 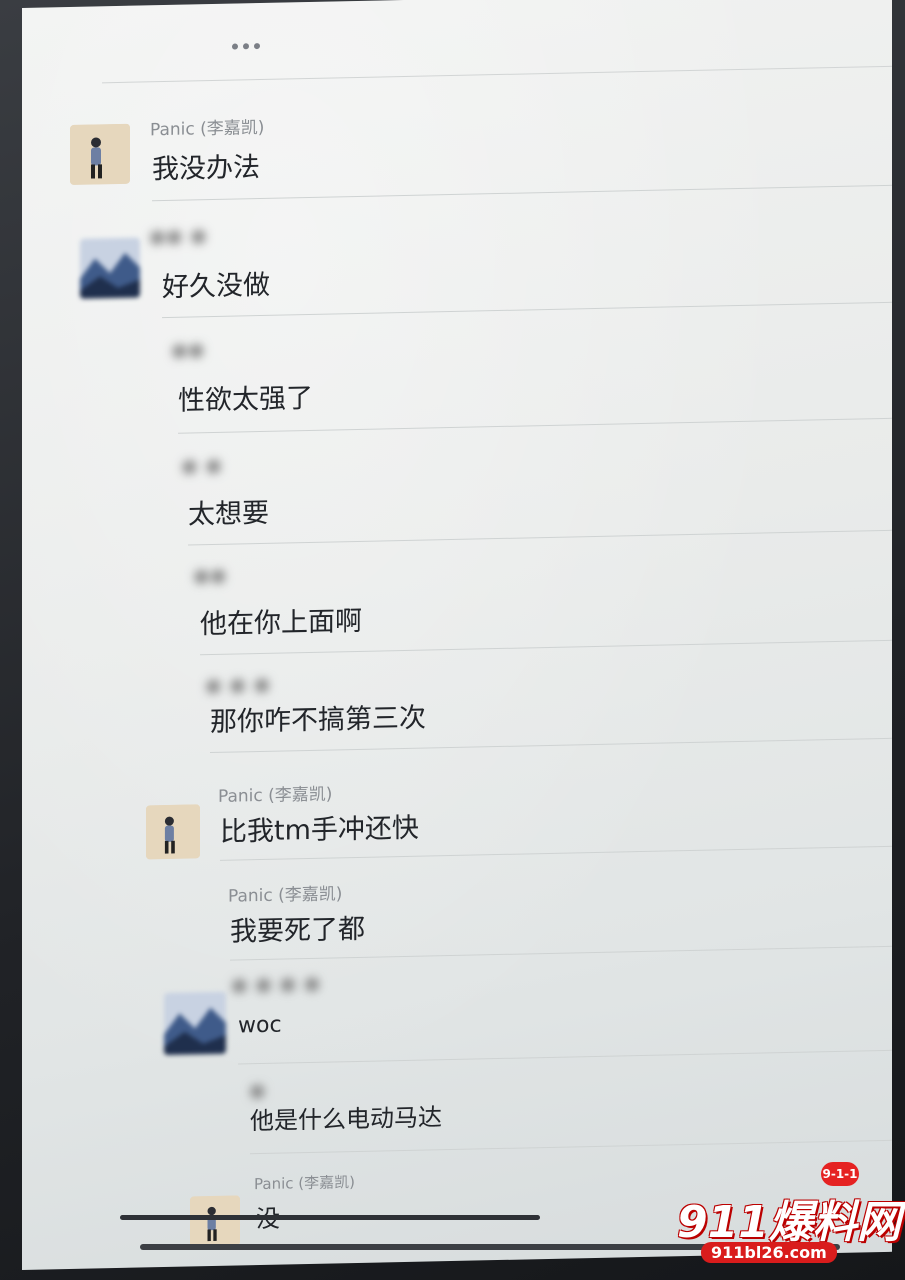 I want to click on message-sender: ● ●, so click(x=203, y=466).